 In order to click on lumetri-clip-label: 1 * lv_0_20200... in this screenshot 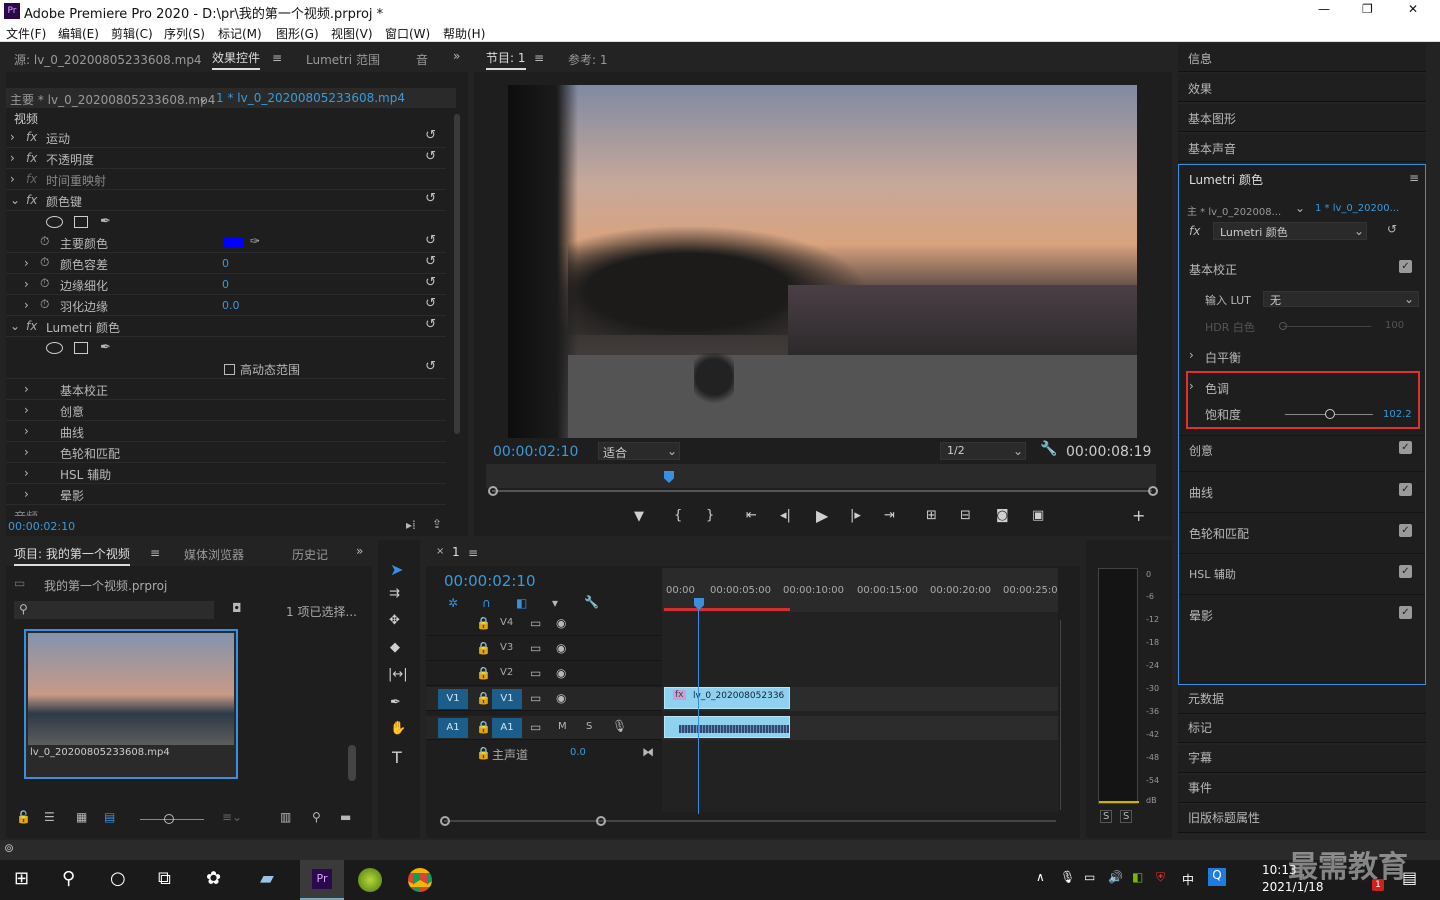, I will do `click(1357, 208)`.